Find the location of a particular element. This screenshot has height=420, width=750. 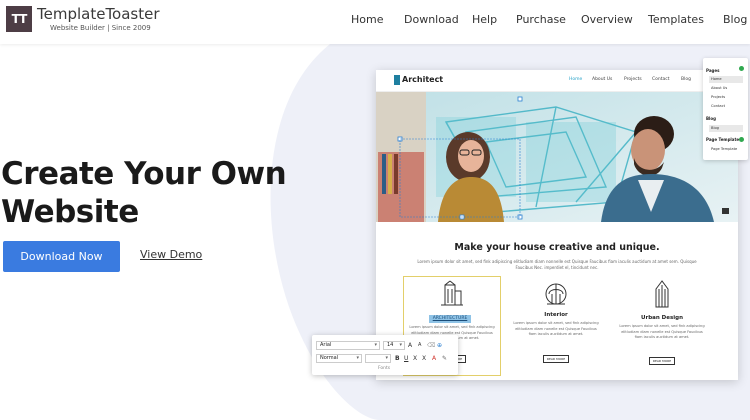

bold-icon: B is located at coordinates (397, 358).